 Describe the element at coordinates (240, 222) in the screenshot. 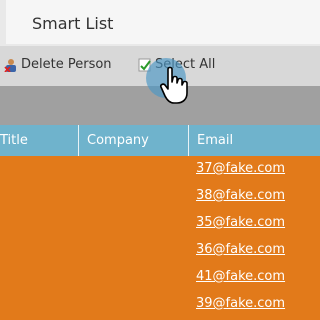

I see `email-link: 35@fake.com` at that location.